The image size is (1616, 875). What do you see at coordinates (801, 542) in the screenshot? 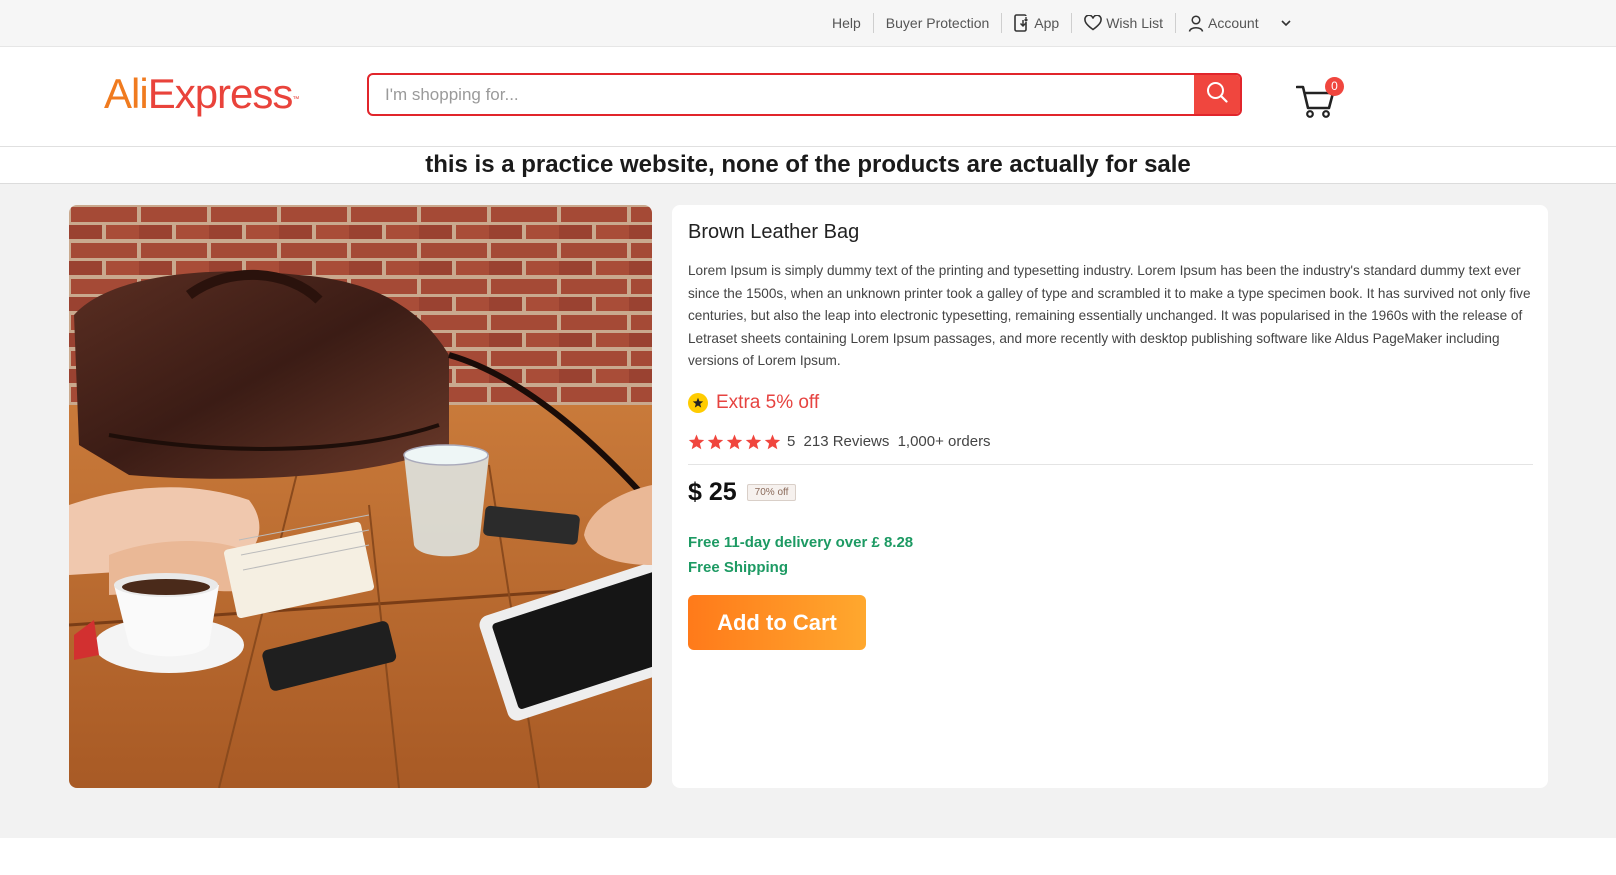
I see `delivery-info: Free 11-day delivery over £ 8.28` at bounding box center [801, 542].